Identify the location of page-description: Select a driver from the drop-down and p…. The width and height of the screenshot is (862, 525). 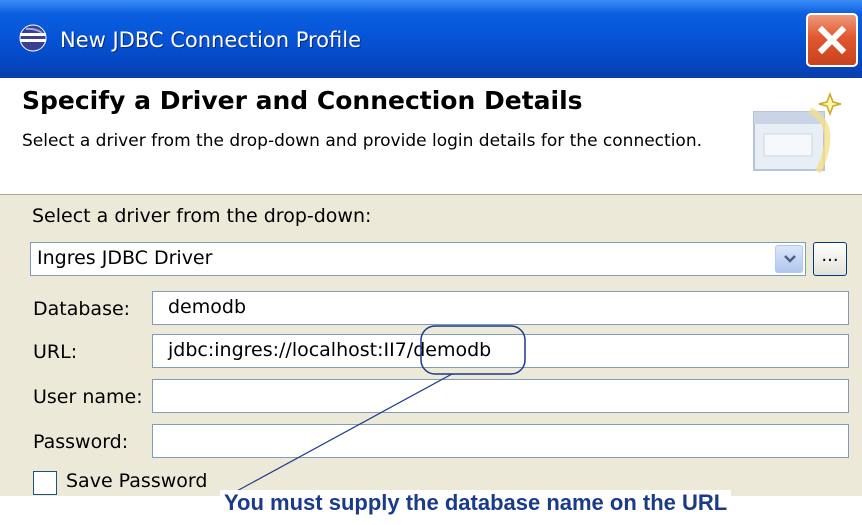
(362, 141).